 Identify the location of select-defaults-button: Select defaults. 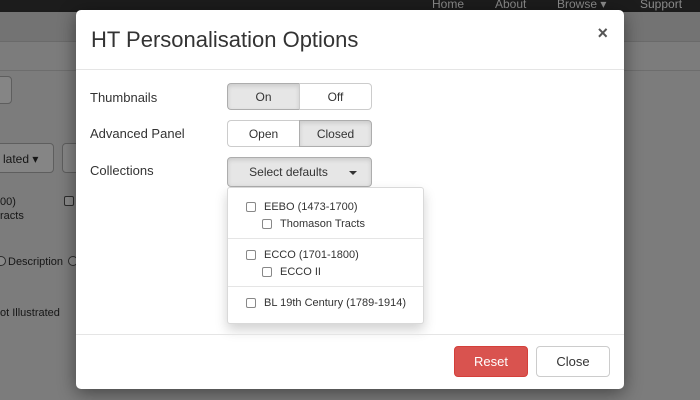
(299, 172).